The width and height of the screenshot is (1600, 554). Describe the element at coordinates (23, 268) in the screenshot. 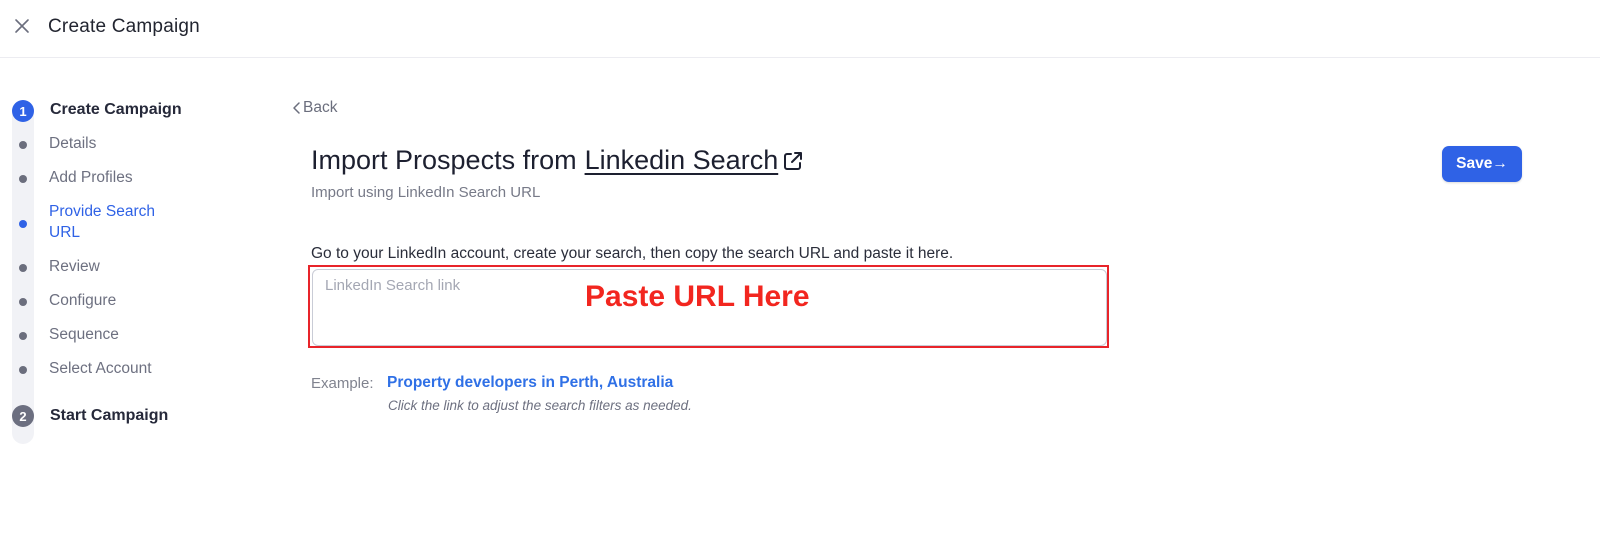

I see `step-dot-review` at that location.